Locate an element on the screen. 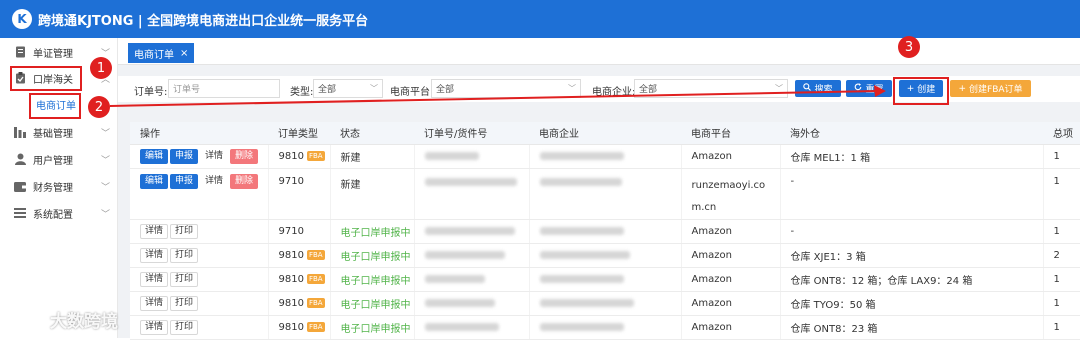 The image size is (1080, 340). watermark: 大数跨境 is located at coordinates (63, 319).